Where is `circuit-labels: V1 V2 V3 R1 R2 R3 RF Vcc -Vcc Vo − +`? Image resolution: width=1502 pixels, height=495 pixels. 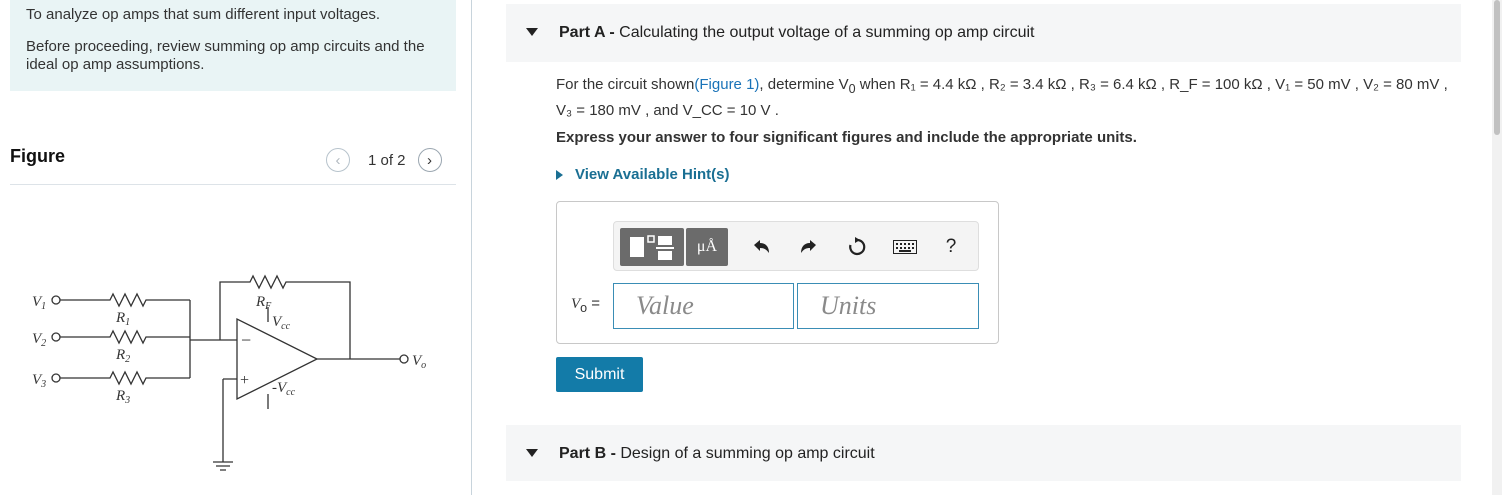 circuit-labels: V1 V2 V3 R1 R2 R3 RF Vcc -Vcc Vo − + is located at coordinates (229, 350).